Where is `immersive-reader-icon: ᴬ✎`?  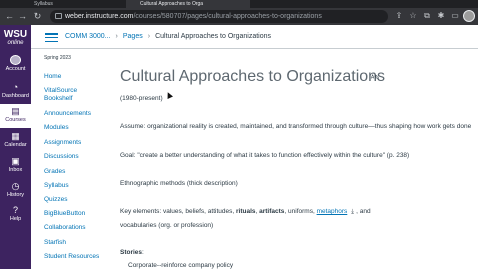
immersive-reader-icon: ᴬ✎ is located at coordinates (376, 79).